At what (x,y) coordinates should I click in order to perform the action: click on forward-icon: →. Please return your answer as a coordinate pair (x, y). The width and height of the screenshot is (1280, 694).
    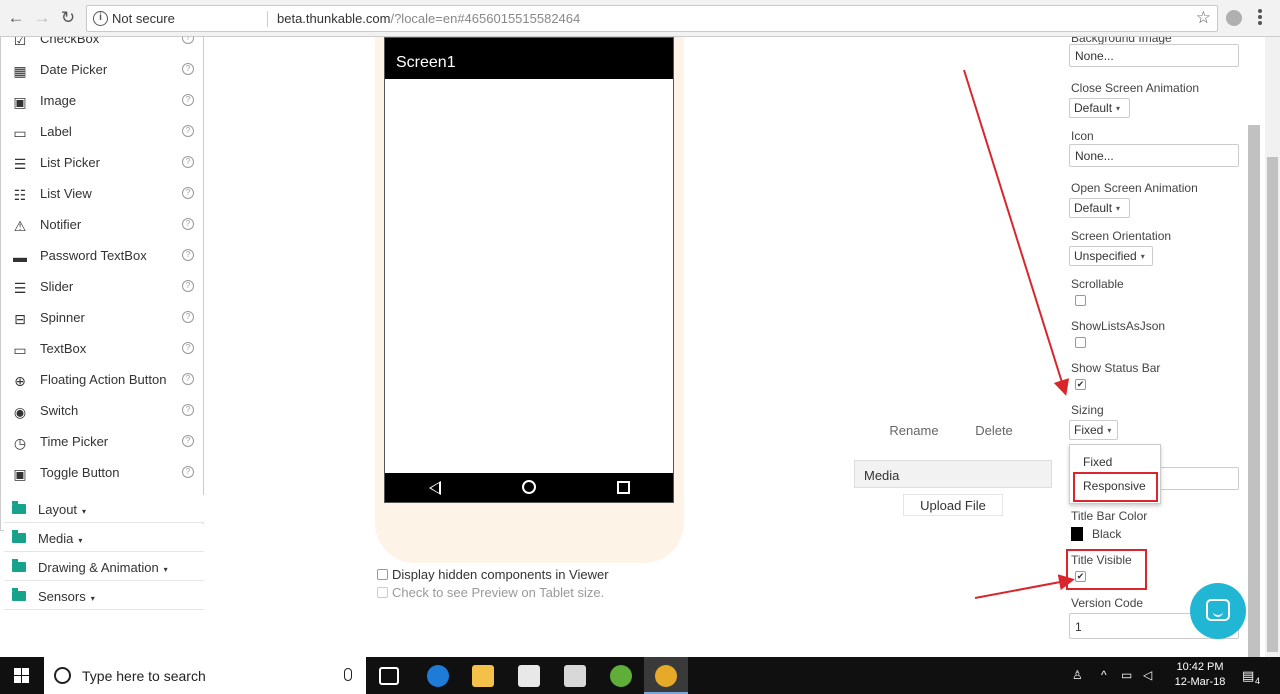
    Looking at the image, I should click on (42, 18).